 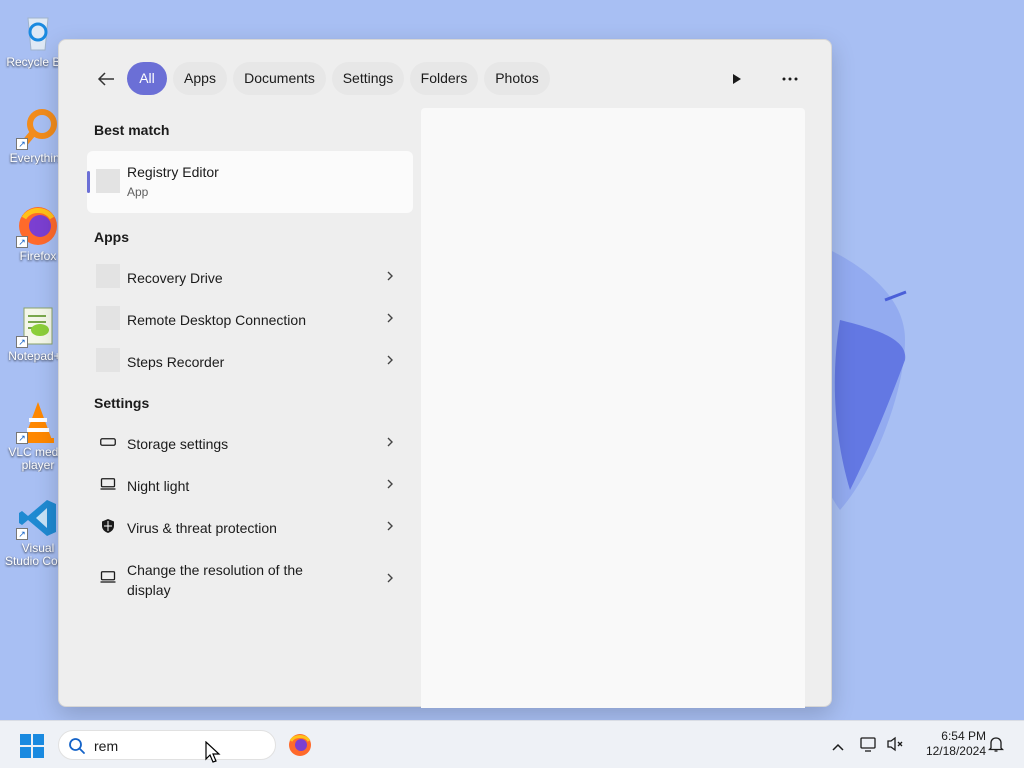 What do you see at coordinates (179, 746) in the screenshot?
I see `search-input` at bounding box center [179, 746].